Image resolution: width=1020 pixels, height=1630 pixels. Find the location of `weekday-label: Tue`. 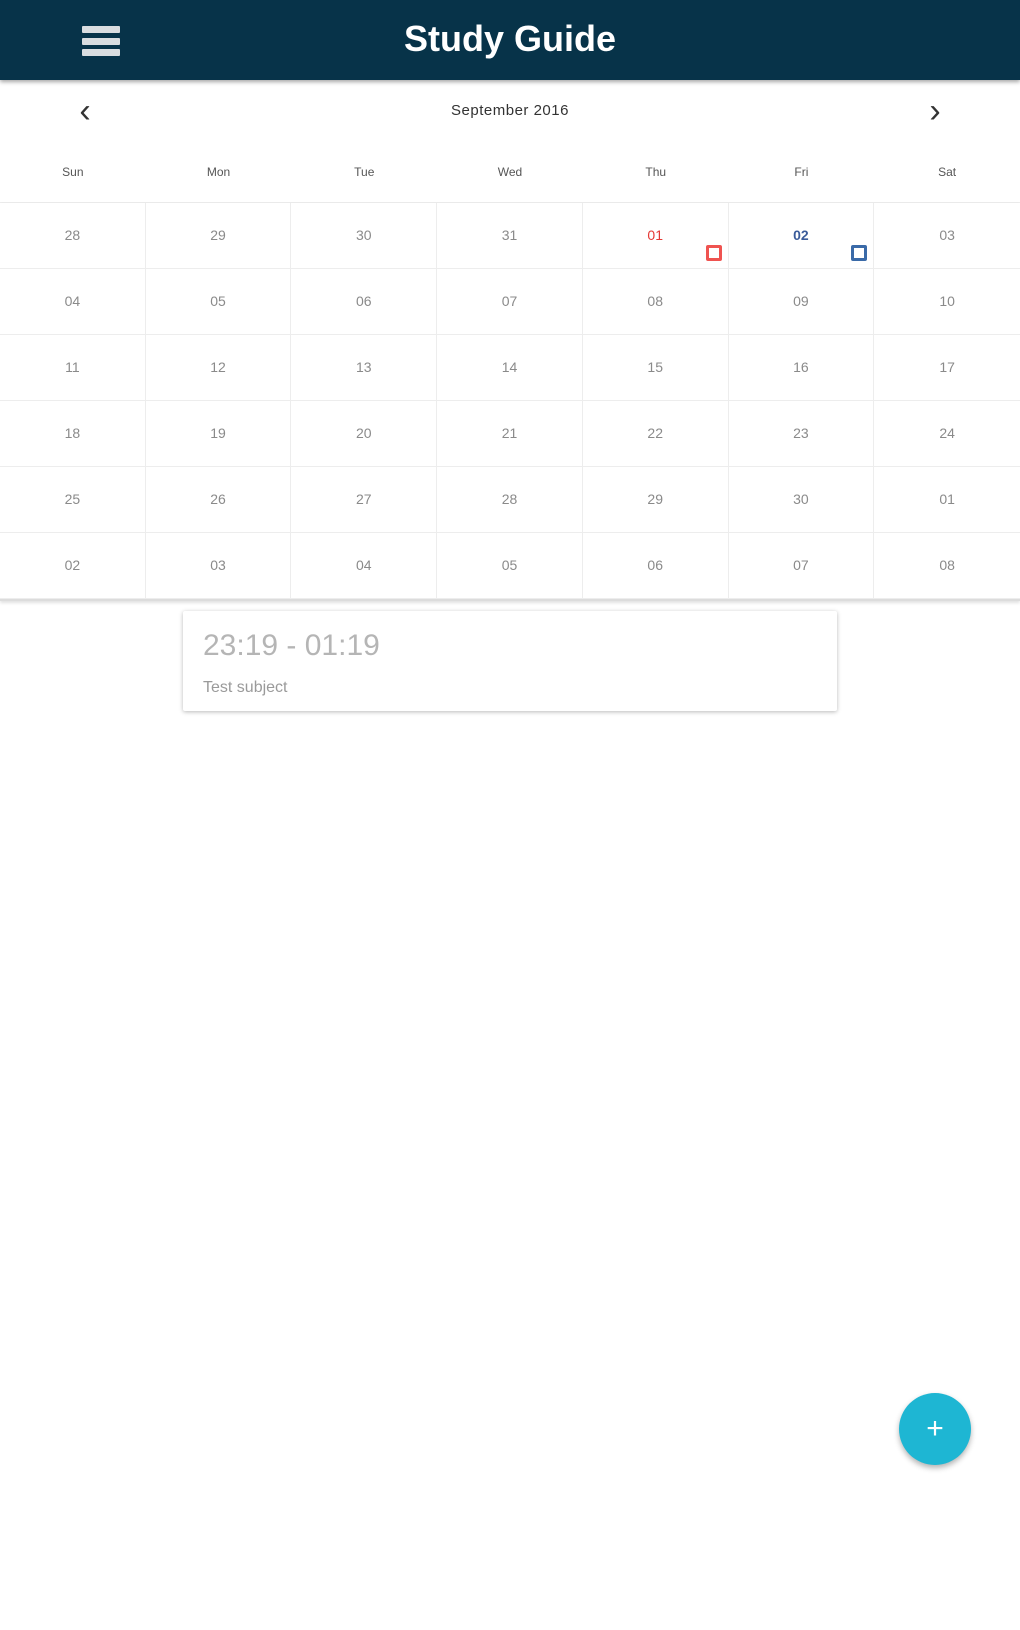

weekday-label: Tue is located at coordinates (364, 172).